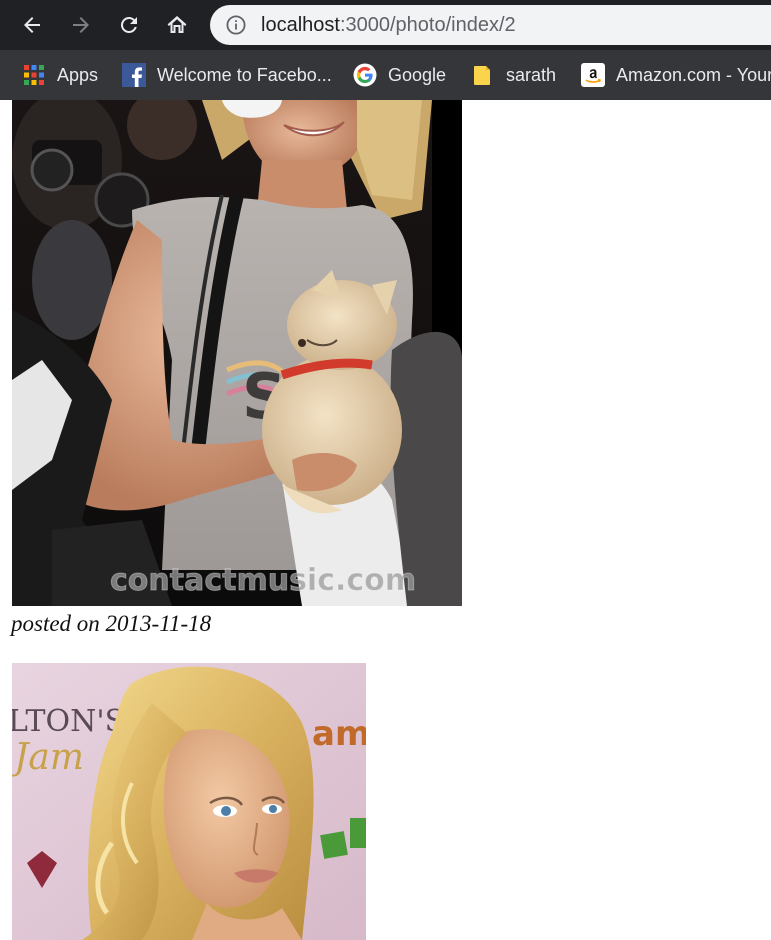 The width and height of the screenshot is (771, 940). I want to click on bookmark-label: sarath, so click(531, 74).